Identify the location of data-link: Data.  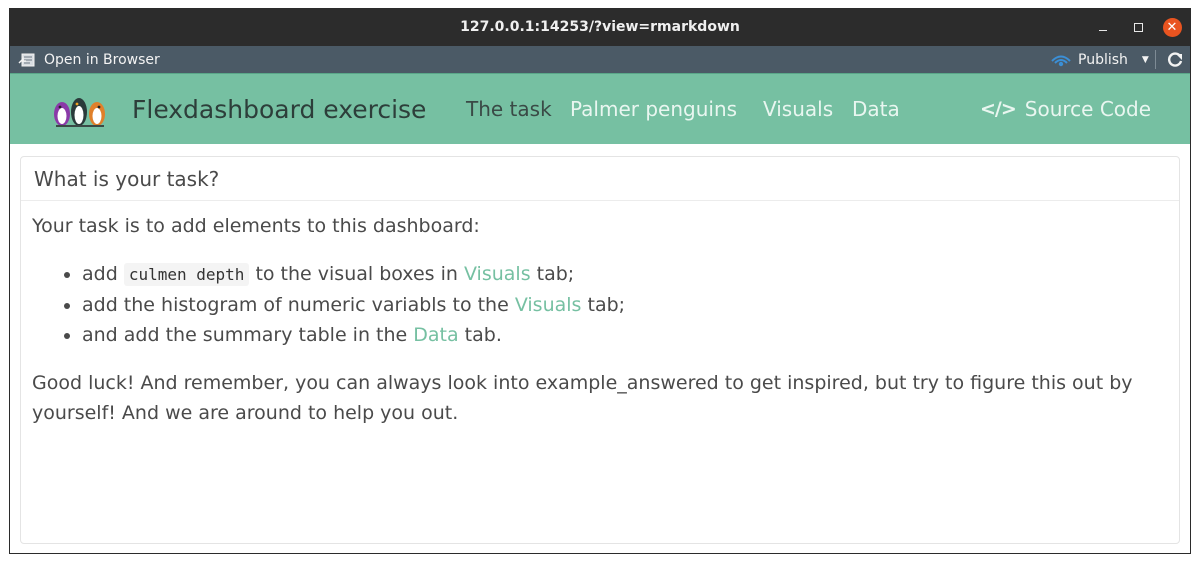
(435, 335).